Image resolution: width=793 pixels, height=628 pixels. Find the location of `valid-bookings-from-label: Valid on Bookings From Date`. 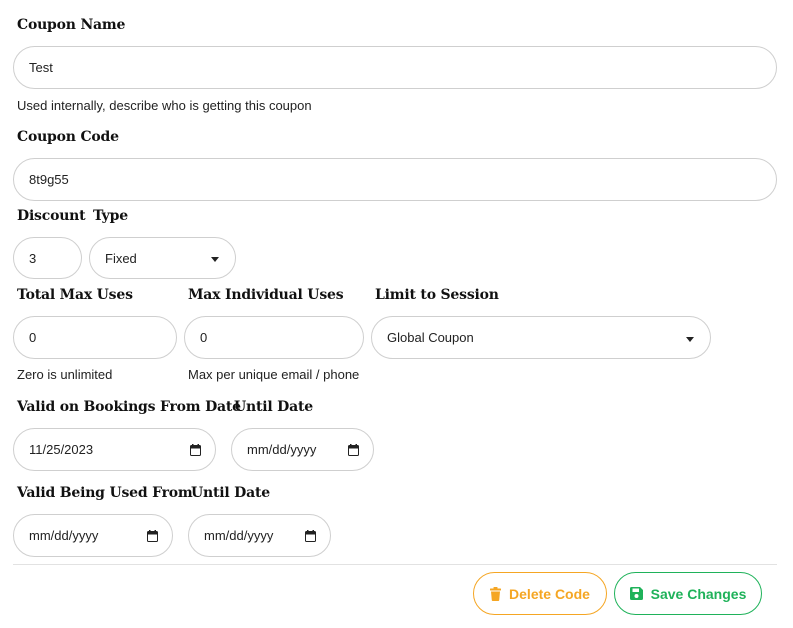

valid-bookings-from-label: Valid on Bookings From Date is located at coordinates (129, 407).